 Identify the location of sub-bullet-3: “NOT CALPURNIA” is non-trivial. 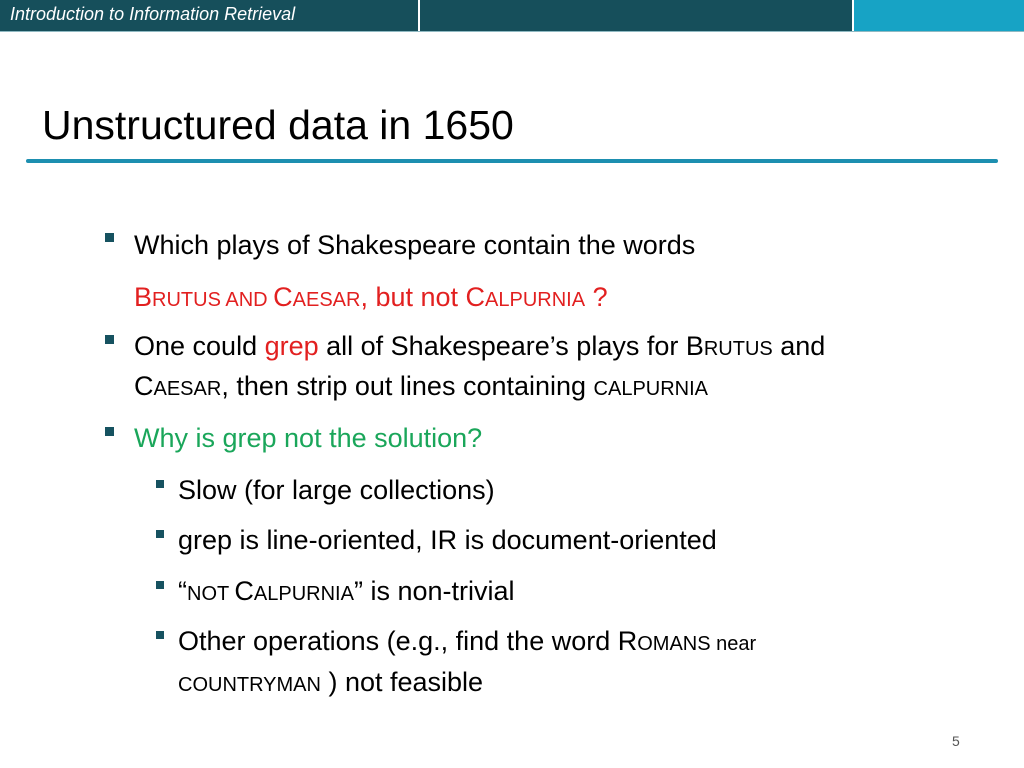
(346, 592).